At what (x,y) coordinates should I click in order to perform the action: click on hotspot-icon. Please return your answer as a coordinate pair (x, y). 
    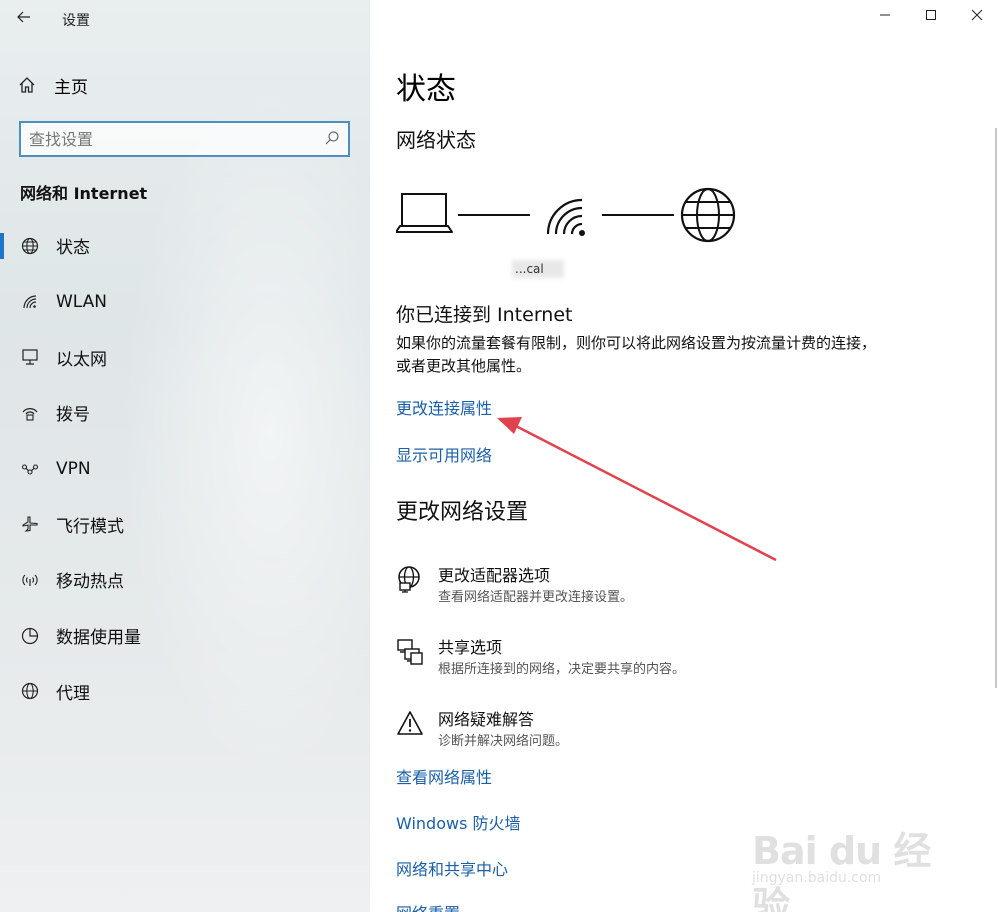
    Looking at the image, I should click on (30, 580).